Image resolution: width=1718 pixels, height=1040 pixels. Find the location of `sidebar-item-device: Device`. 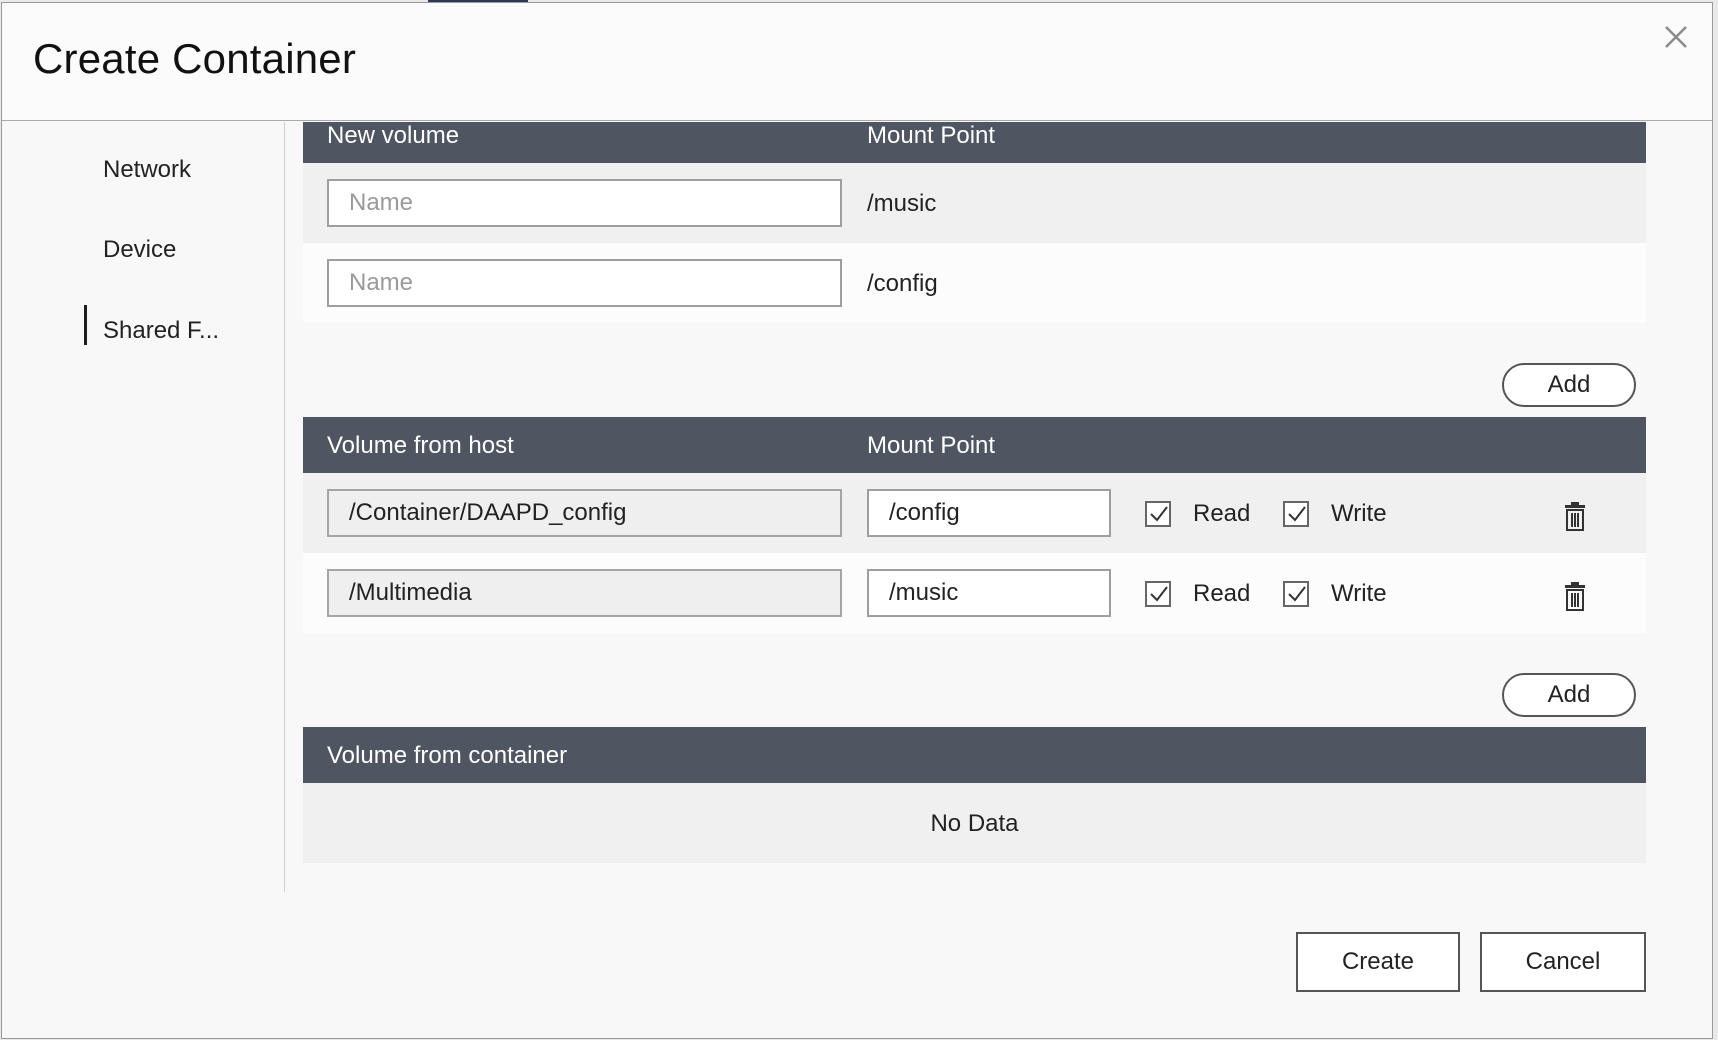

sidebar-item-device: Device is located at coordinates (139, 250).